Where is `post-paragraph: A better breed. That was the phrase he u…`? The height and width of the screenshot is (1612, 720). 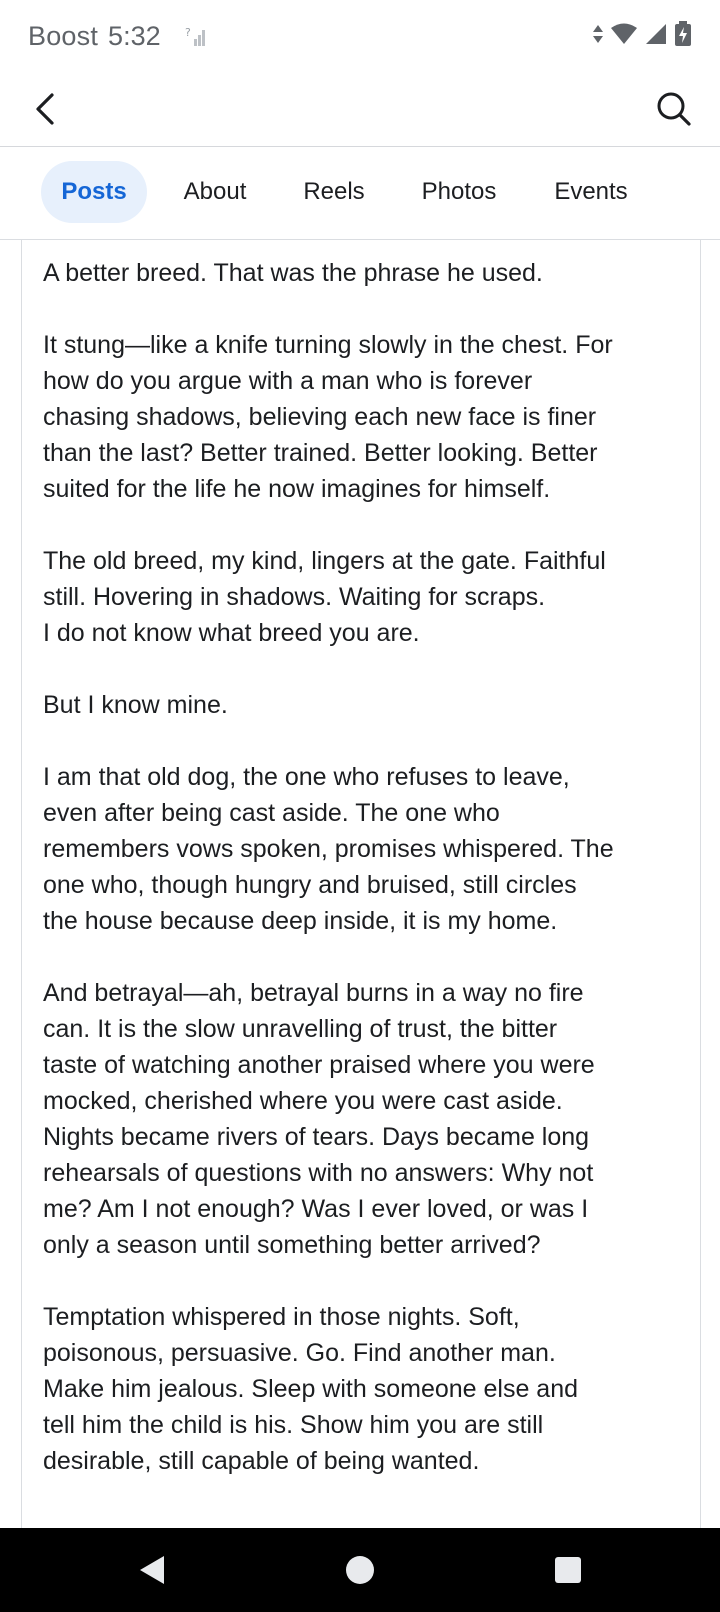 post-paragraph: A better breed. That was the phrase he u… is located at coordinates (363, 273).